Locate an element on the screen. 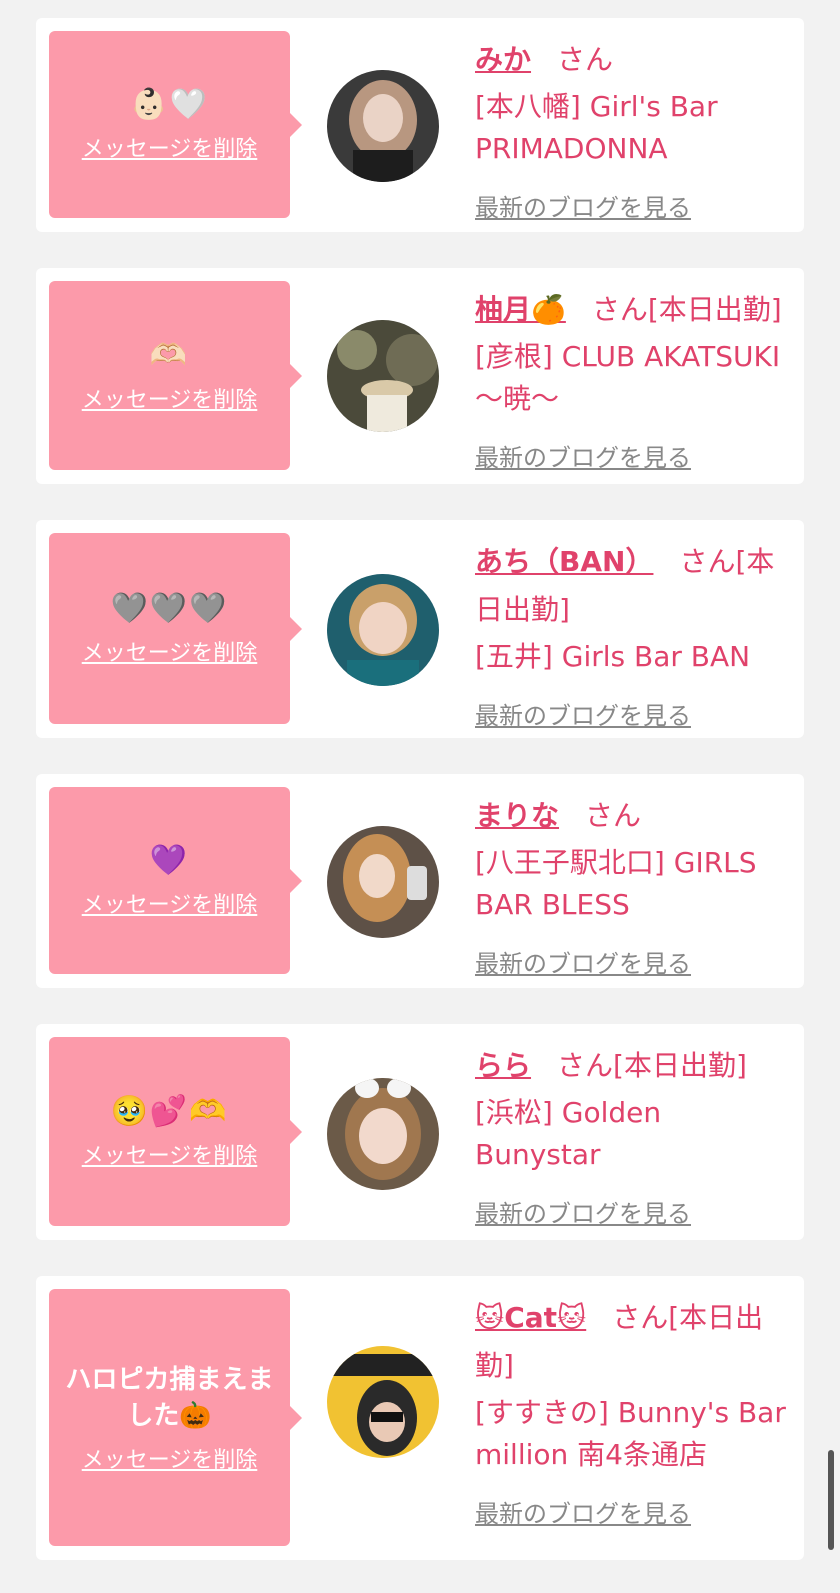  message-text: ハロピカ捕まえました🎃 is located at coordinates (169, 1397).